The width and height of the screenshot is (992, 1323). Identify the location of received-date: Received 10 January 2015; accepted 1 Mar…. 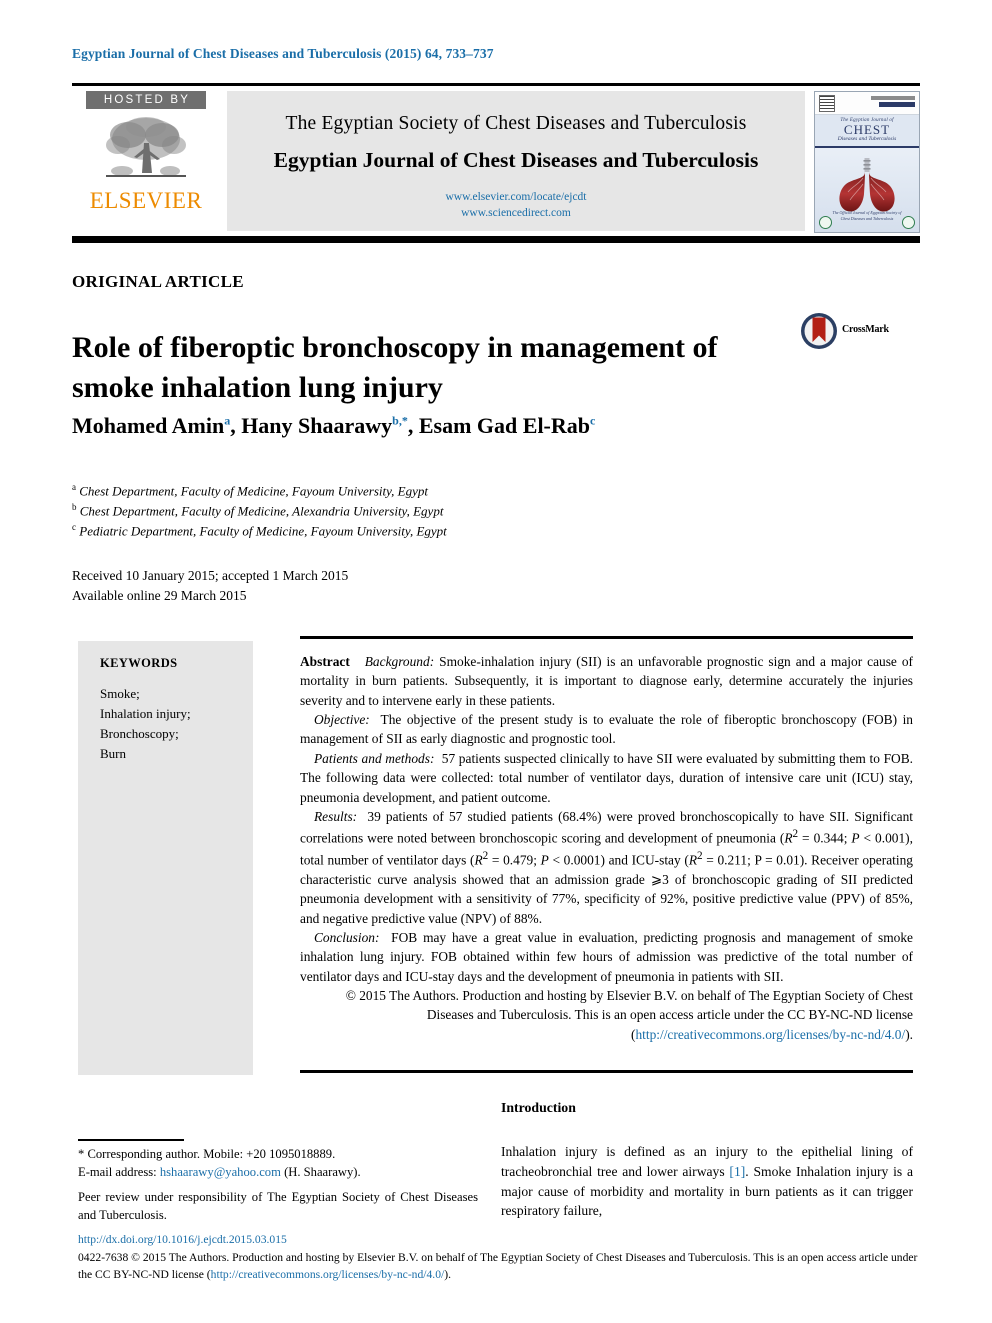
(210, 575).